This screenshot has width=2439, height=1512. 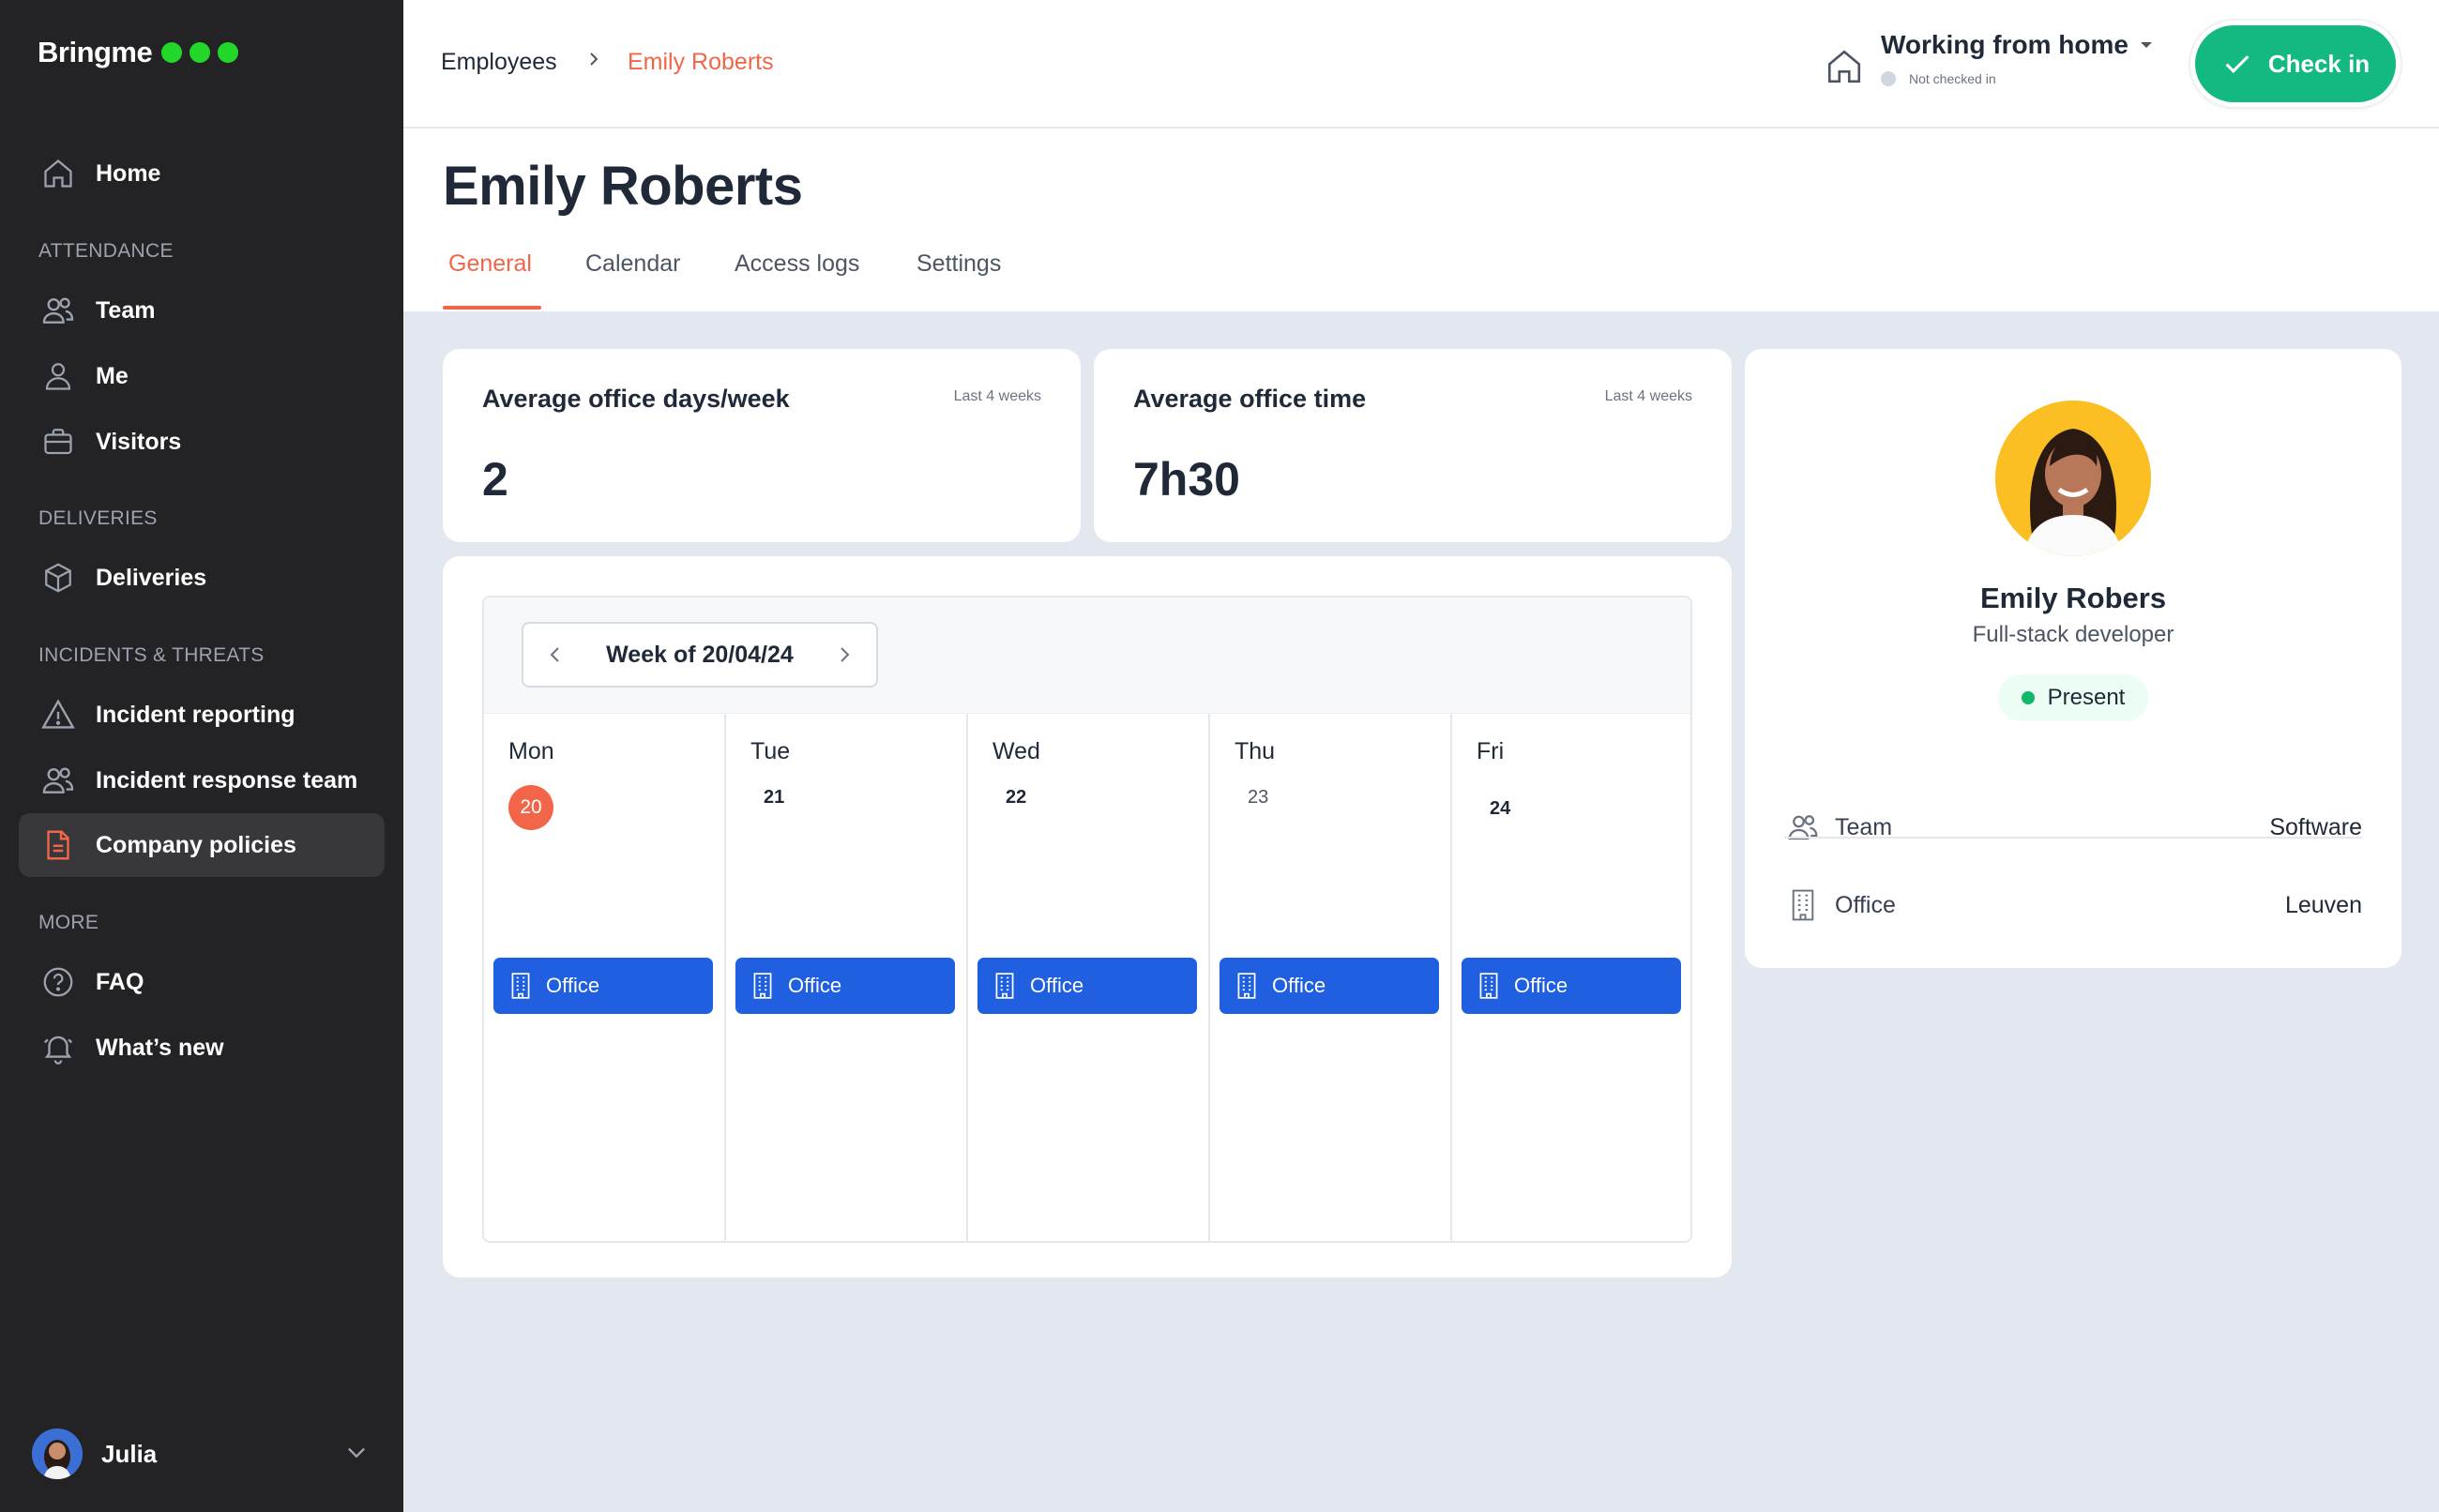 What do you see at coordinates (2237, 64) in the screenshot?
I see `check-icon` at bounding box center [2237, 64].